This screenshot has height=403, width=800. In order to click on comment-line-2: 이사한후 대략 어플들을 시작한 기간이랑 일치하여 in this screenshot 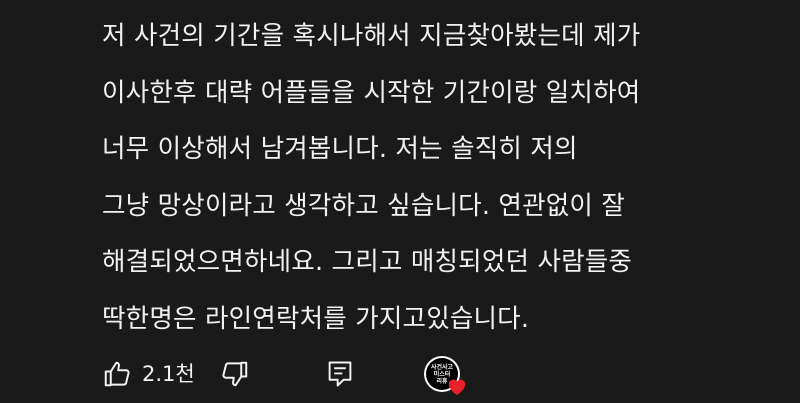, I will do `click(371, 92)`.